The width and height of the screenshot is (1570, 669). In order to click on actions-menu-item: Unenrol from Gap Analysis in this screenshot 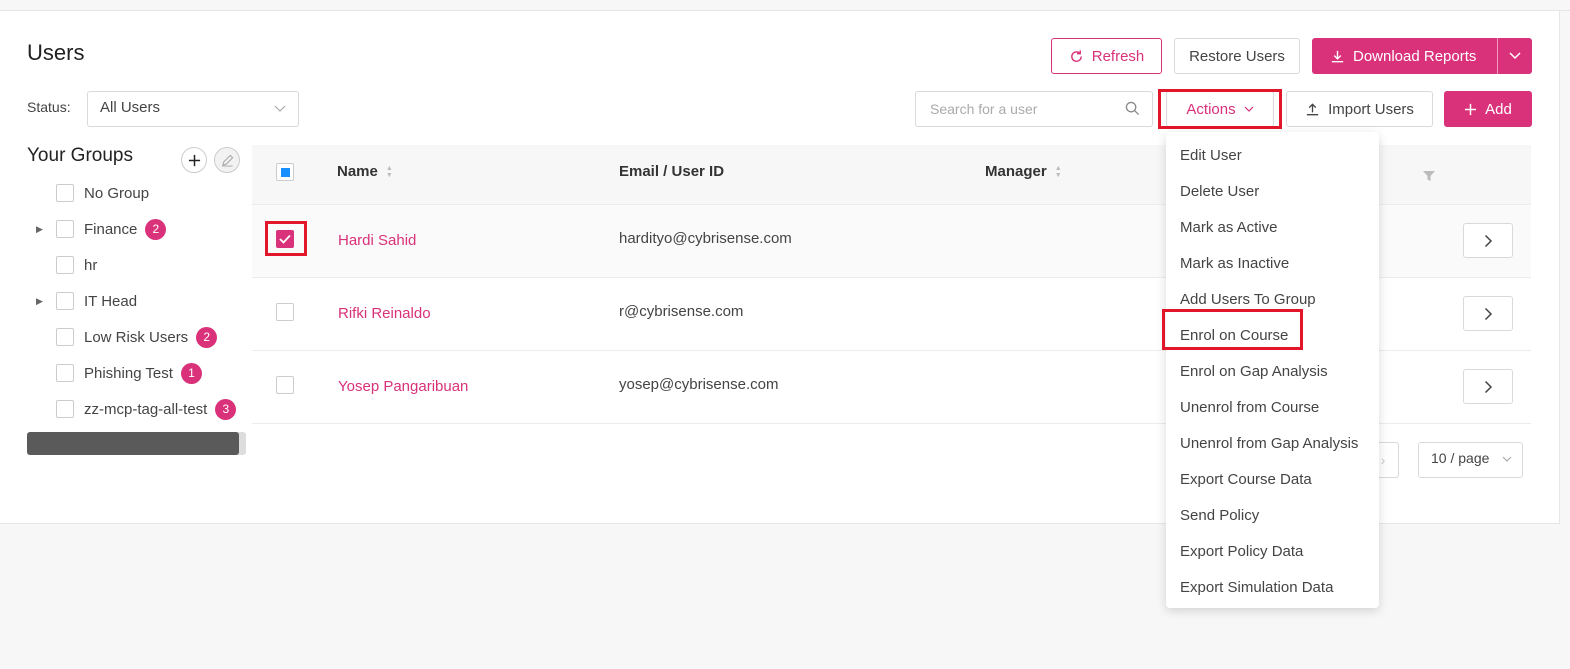, I will do `click(1272, 444)`.